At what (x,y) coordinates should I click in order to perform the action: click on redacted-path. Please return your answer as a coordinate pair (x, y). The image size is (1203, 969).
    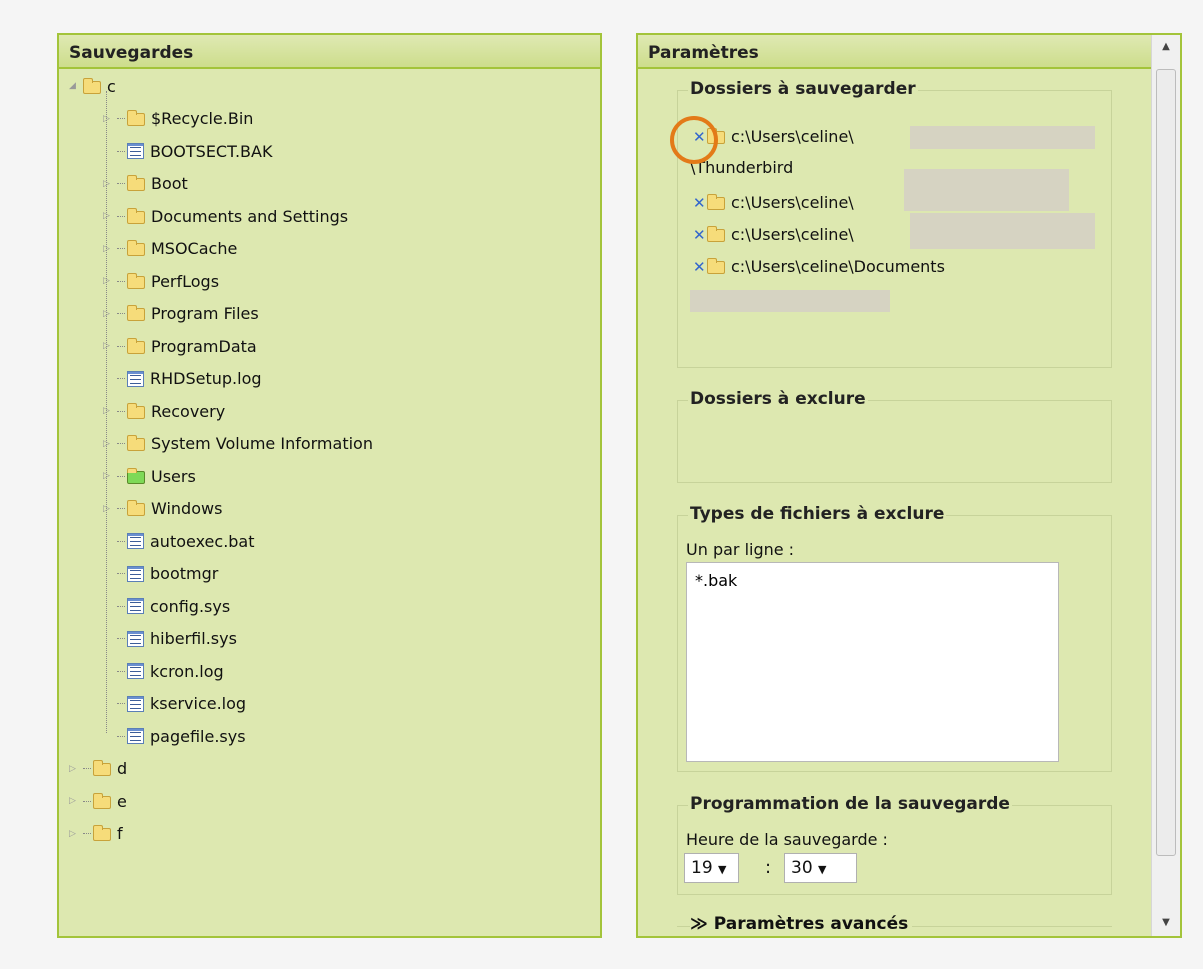
    Looking at the image, I should click on (790, 301).